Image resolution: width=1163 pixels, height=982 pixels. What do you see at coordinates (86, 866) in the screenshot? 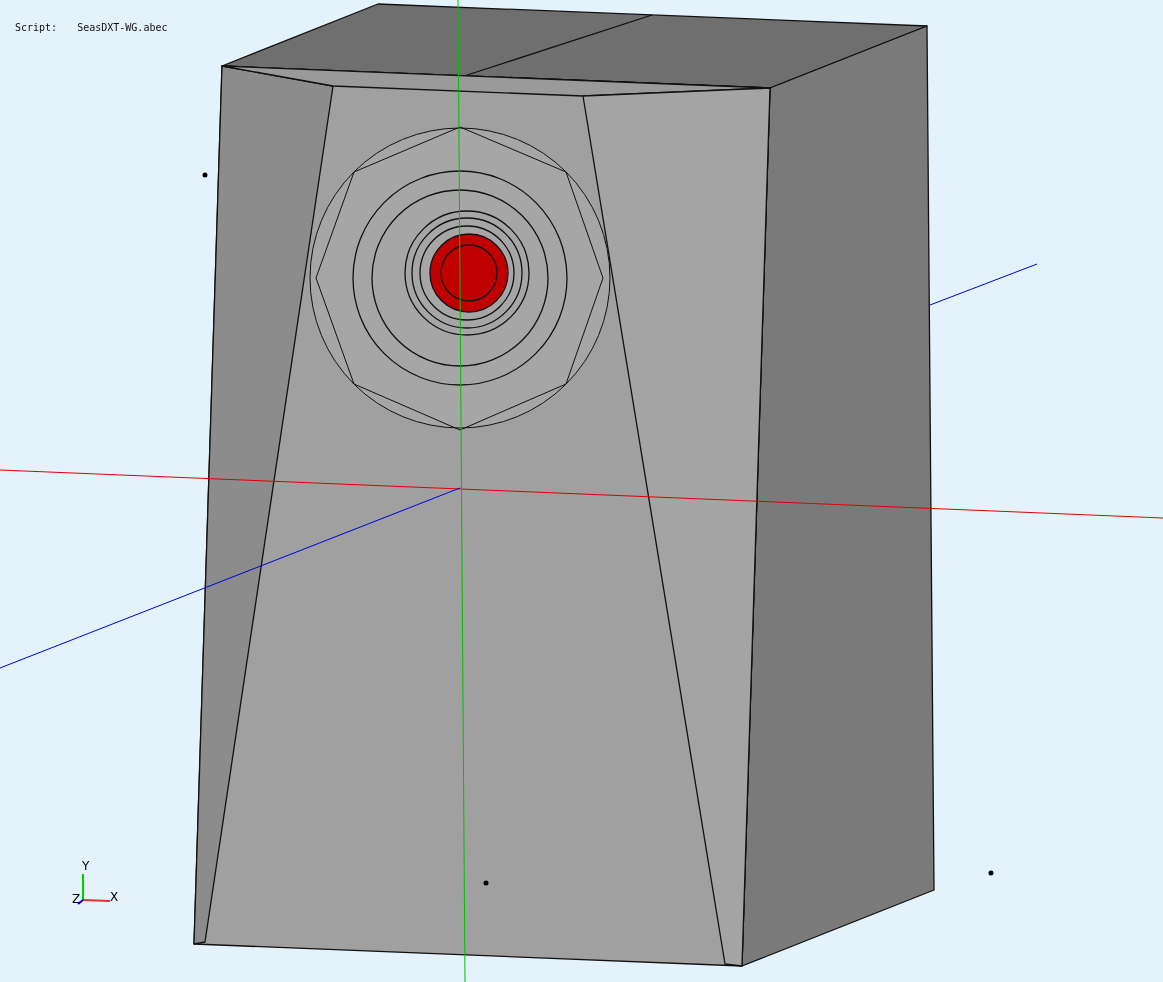
I see `axis-label: Y` at bounding box center [86, 866].